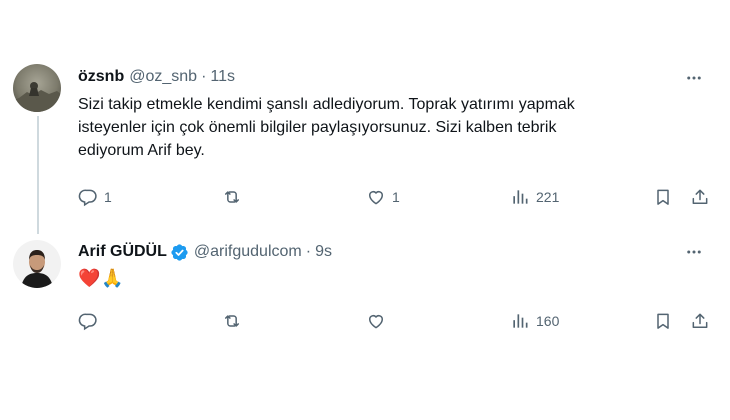 The image size is (730, 420). What do you see at coordinates (112, 278) in the screenshot?
I see `folded-hands-emoji: 🙏` at bounding box center [112, 278].